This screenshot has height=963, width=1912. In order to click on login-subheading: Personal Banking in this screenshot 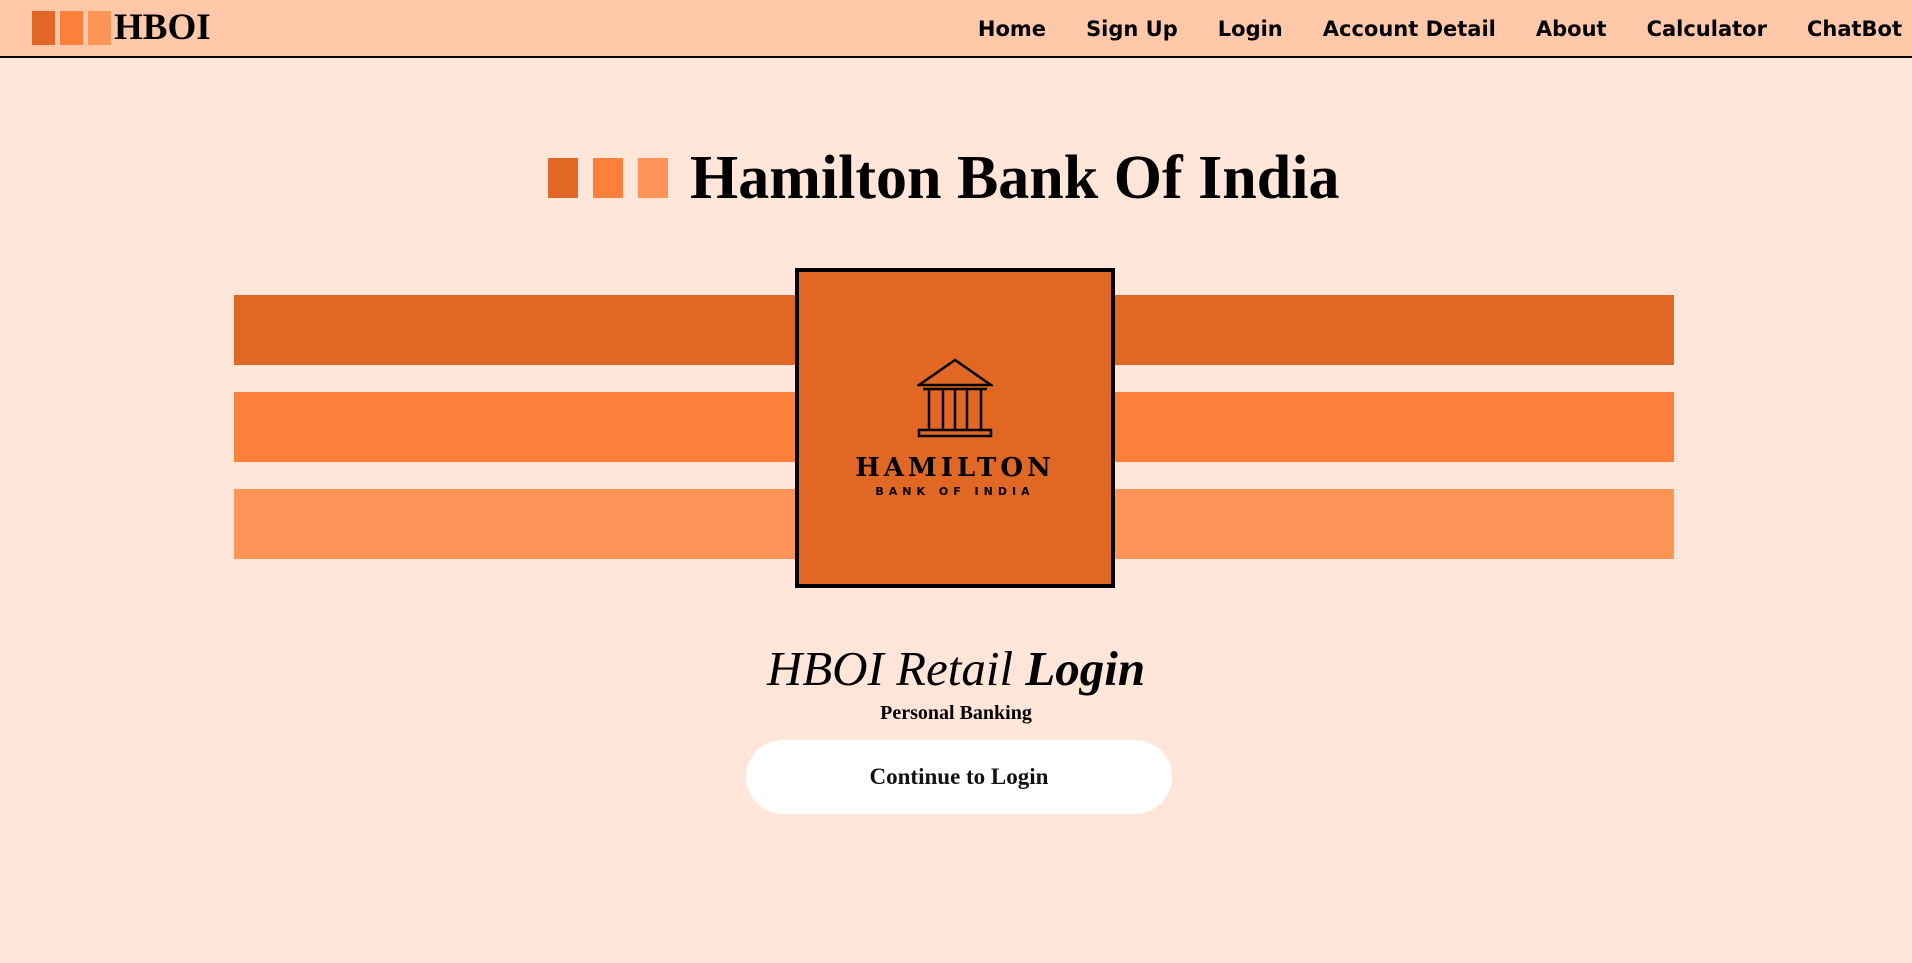, I will do `click(956, 713)`.